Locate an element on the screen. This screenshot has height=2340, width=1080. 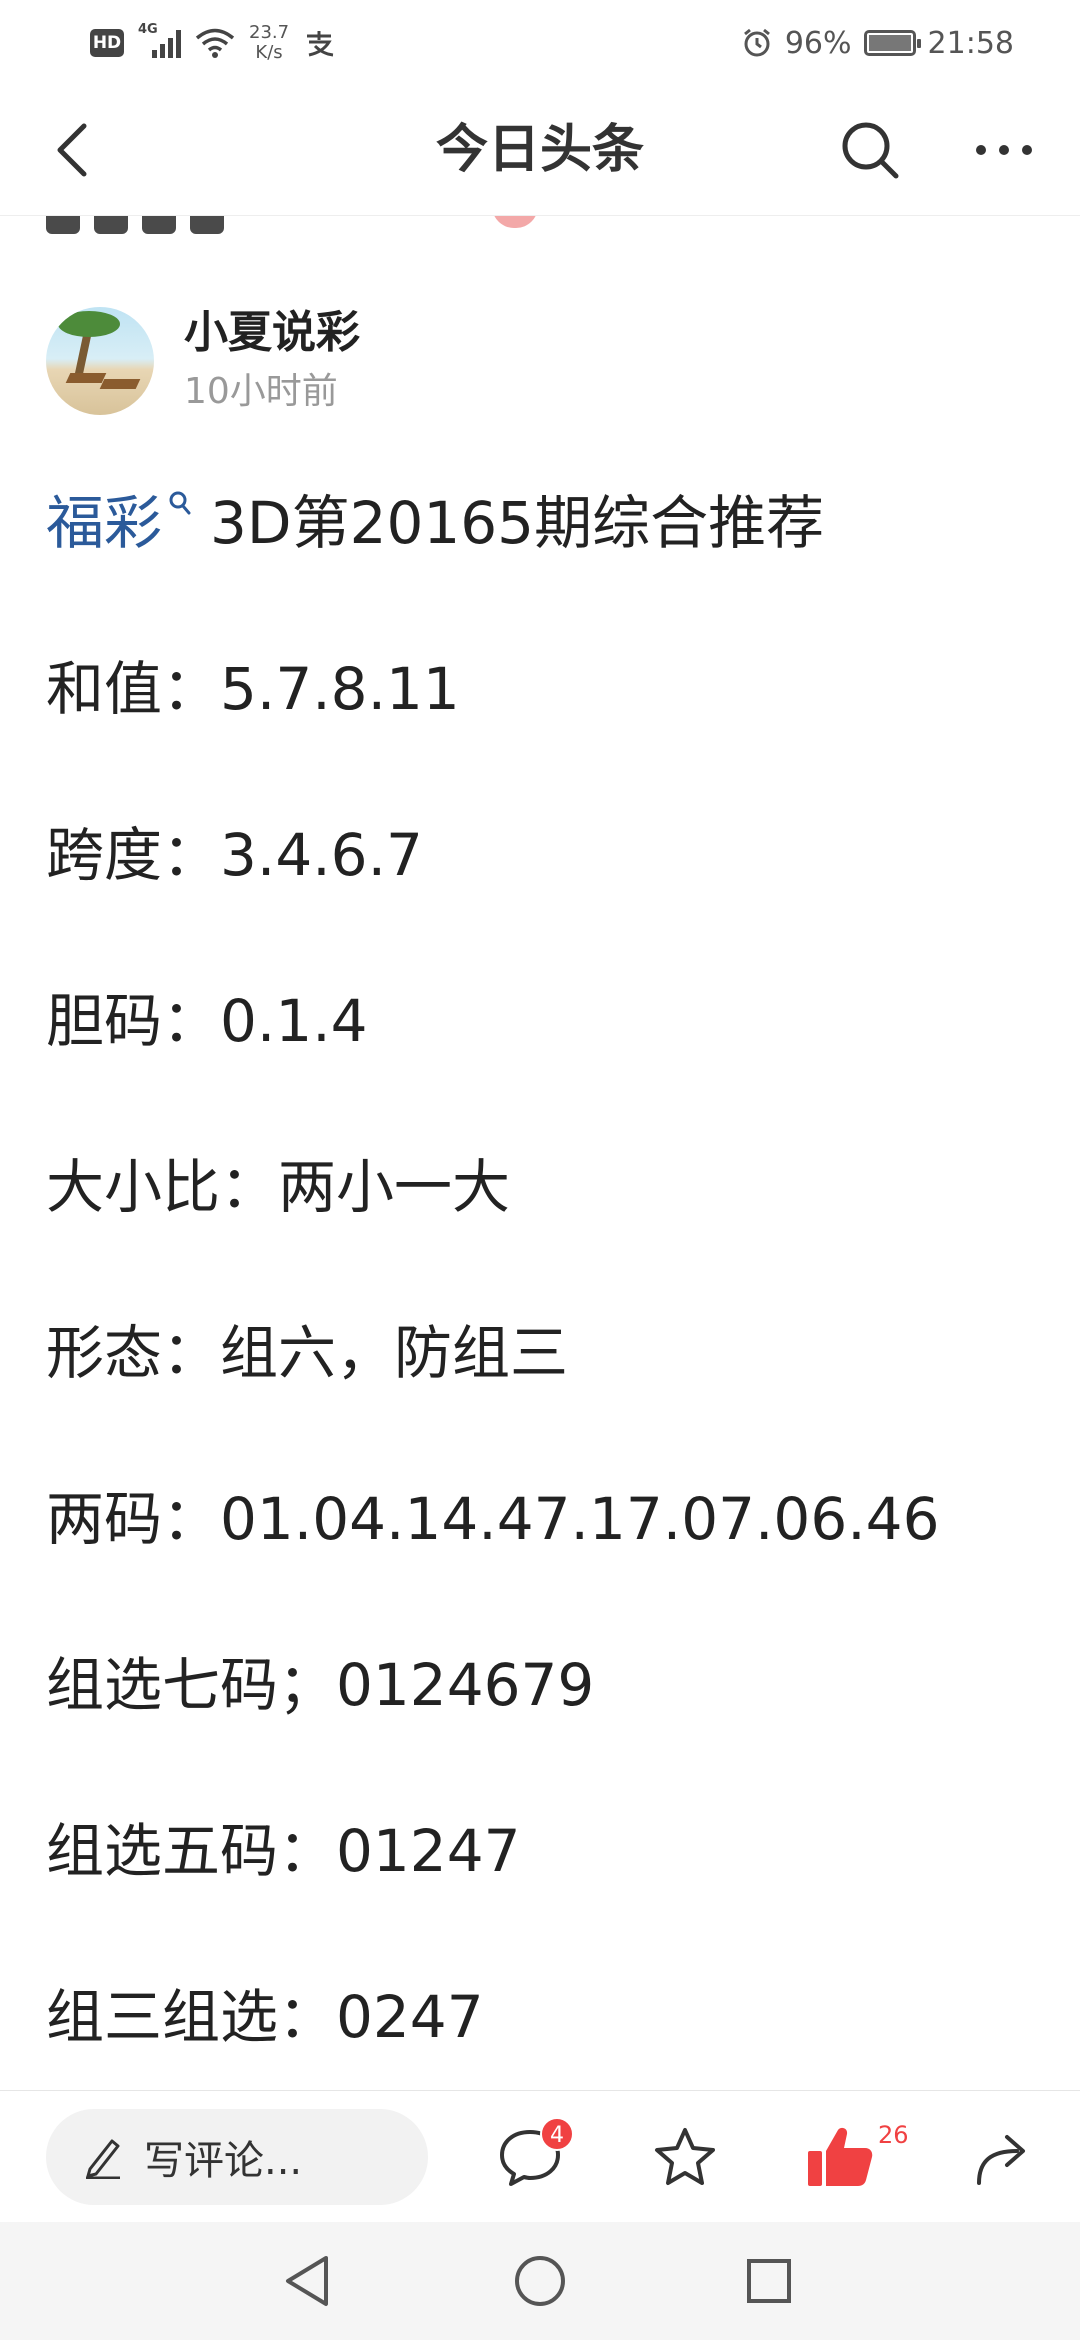
top-nav-bar: 今日头条 is located at coordinates (540, 150).